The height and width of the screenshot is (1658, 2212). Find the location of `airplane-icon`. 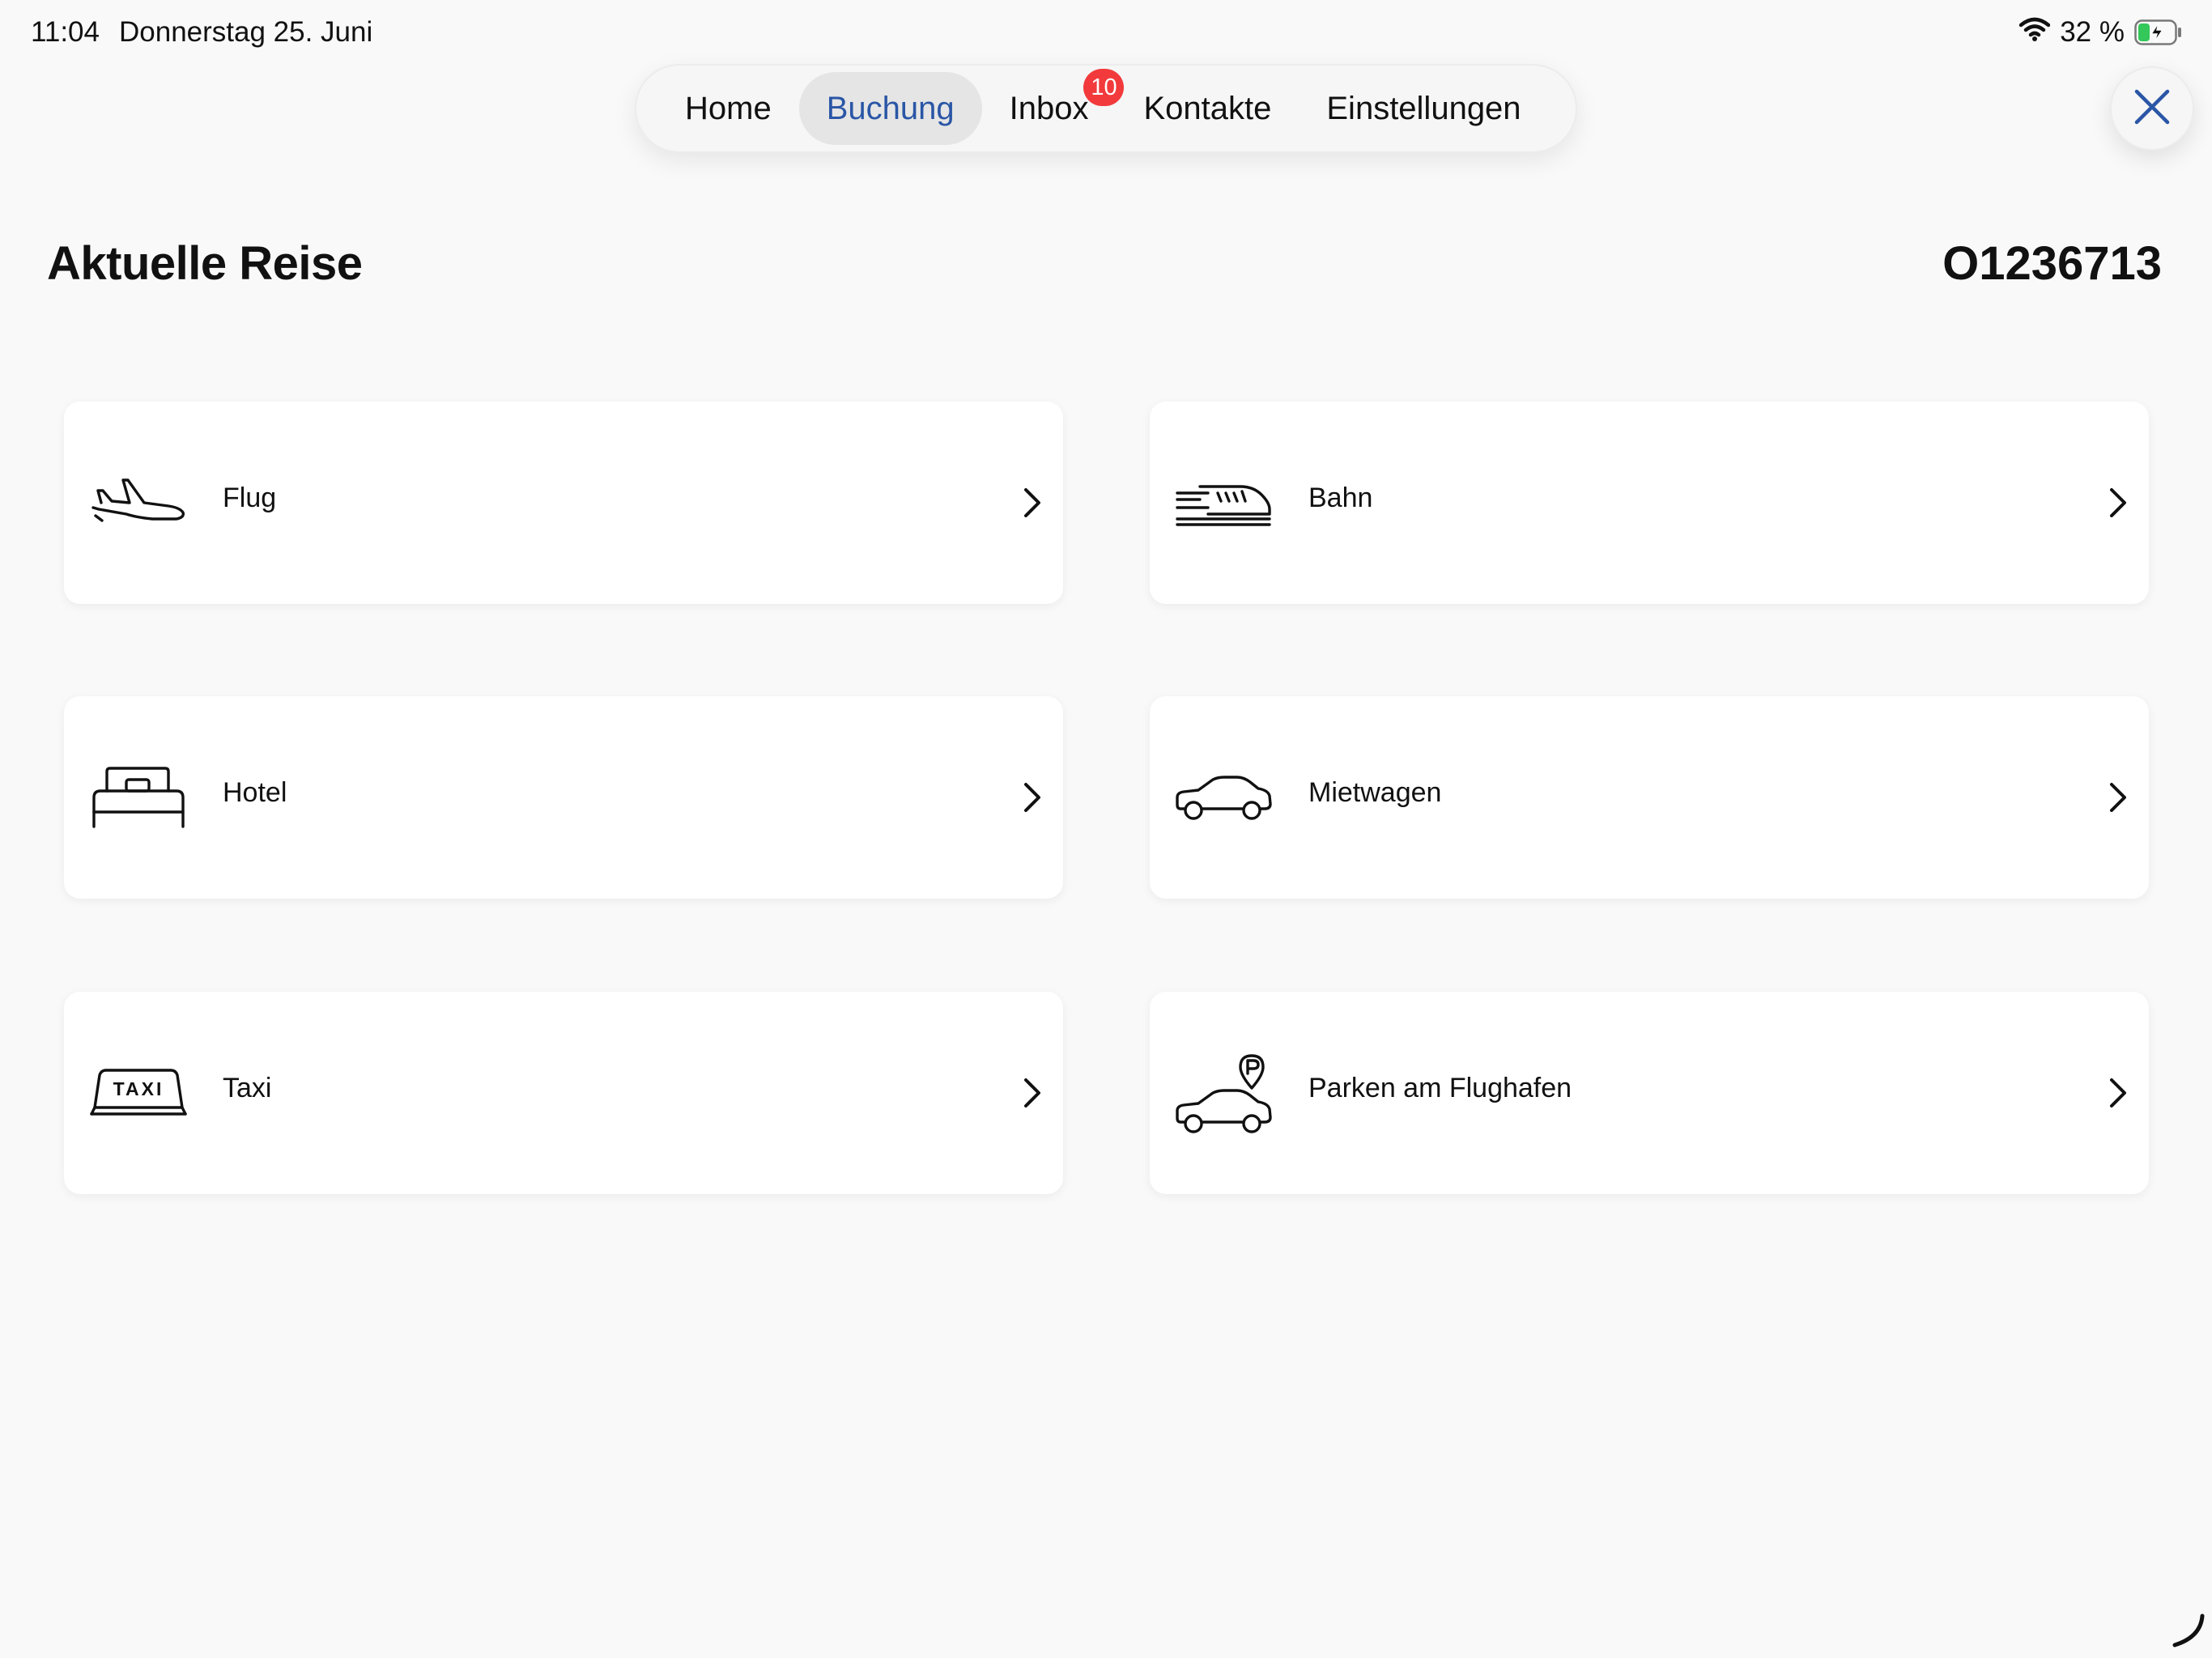

airplane-icon is located at coordinates (138, 502).